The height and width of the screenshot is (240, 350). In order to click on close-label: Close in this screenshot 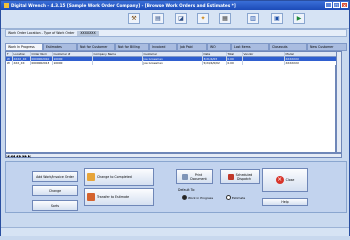, I will do `click(290, 180)`.